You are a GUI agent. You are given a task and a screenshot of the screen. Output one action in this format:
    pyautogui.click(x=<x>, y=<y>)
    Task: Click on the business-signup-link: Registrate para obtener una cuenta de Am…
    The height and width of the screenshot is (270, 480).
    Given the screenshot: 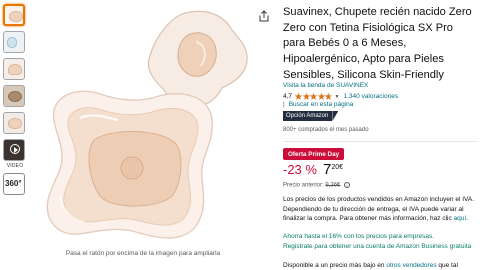 What is the action you would take?
    pyautogui.click(x=380, y=246)
    